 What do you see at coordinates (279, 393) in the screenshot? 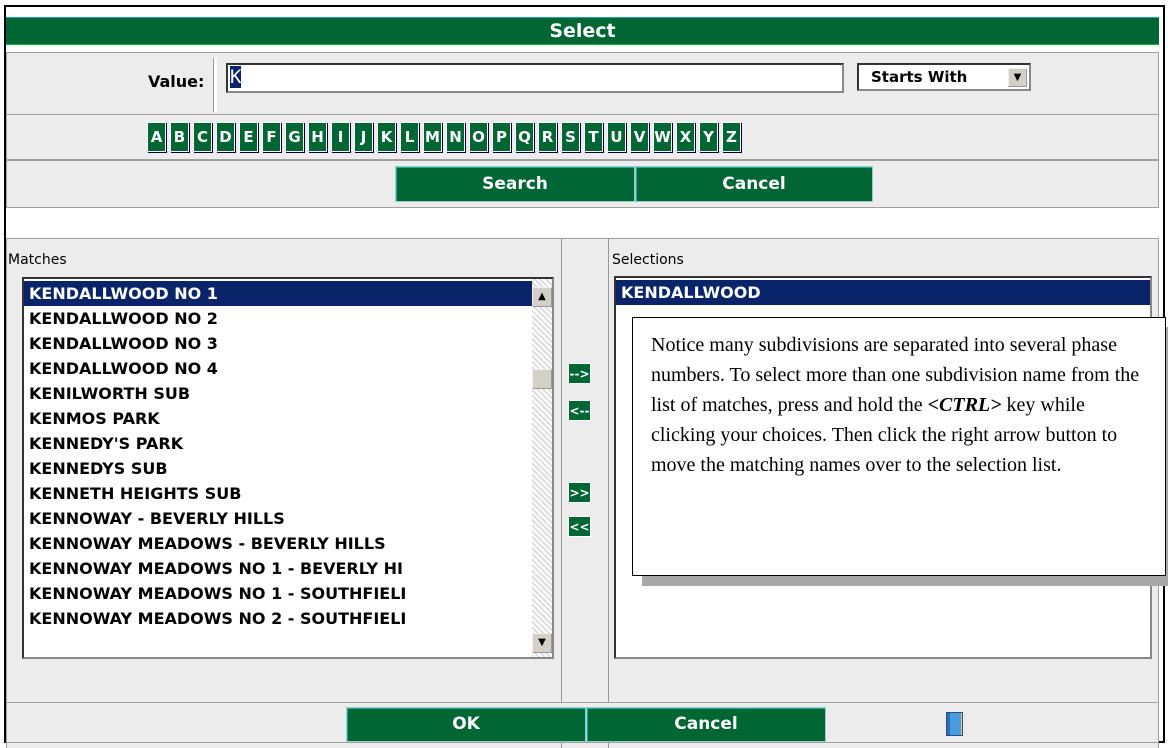
I see `match-item: KENILWORTH SUB` at bounding box center [279, 393].